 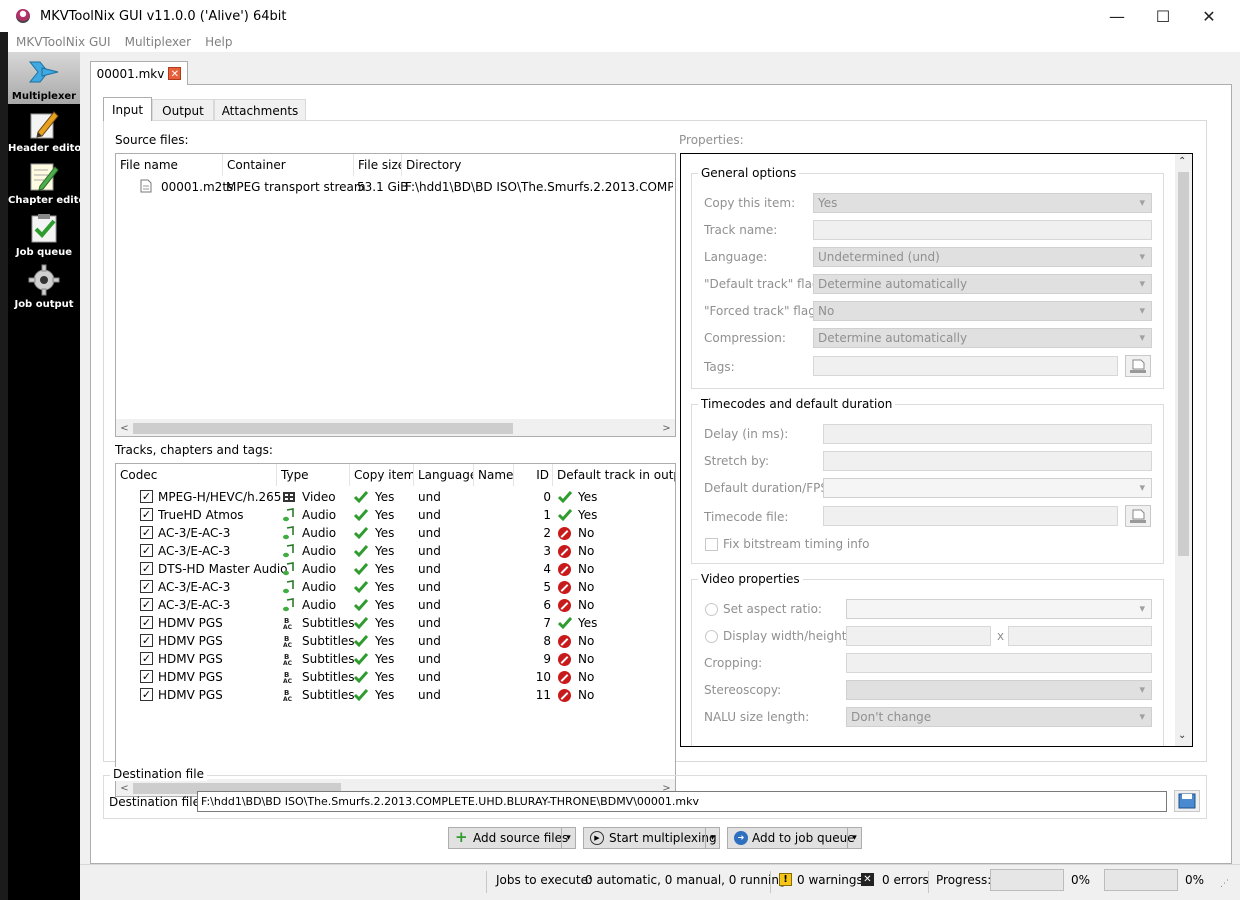 What do you see at coordinates (313, 475) in the screenshot?
I see `column-header-type: Type` at bounding box center [313, 475].